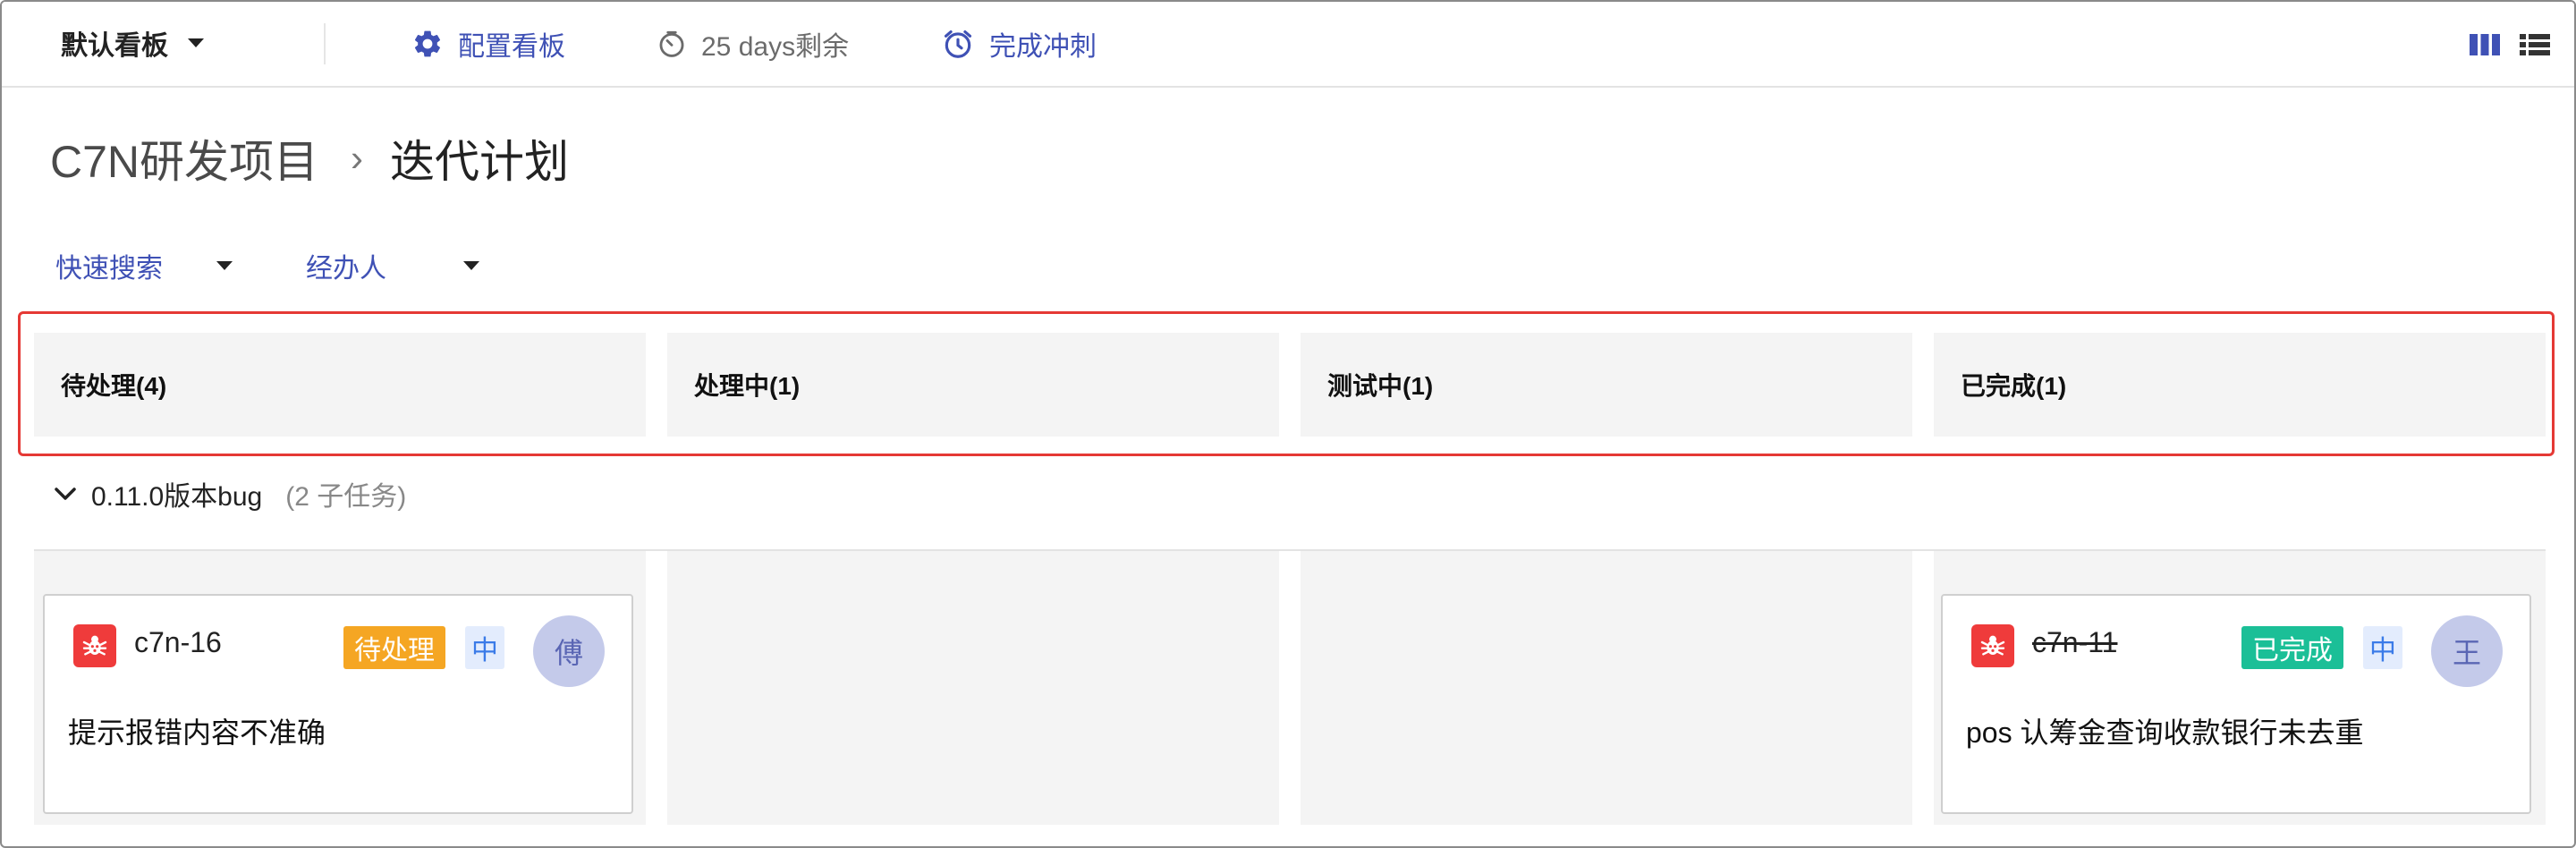 The width and height of the screenshot is (2576, 848). What do you see at coordinates (1288, 45) in the screenshot?
I see `top-toolbar: 默认看板 配置看板 25 days剩余 完成冲刺` at bounding box center [1288, 45].